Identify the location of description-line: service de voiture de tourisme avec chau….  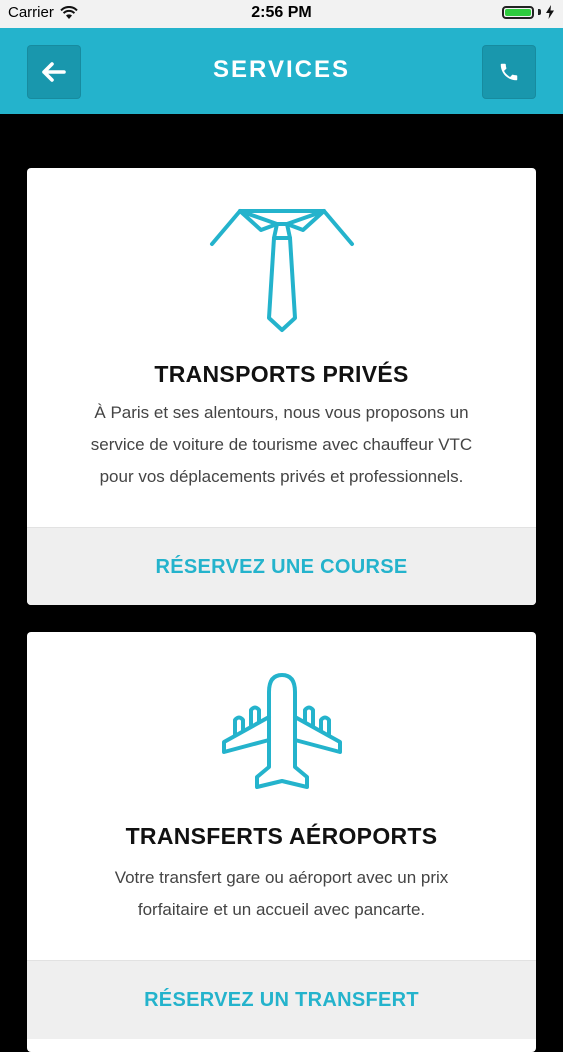
(281, 444).